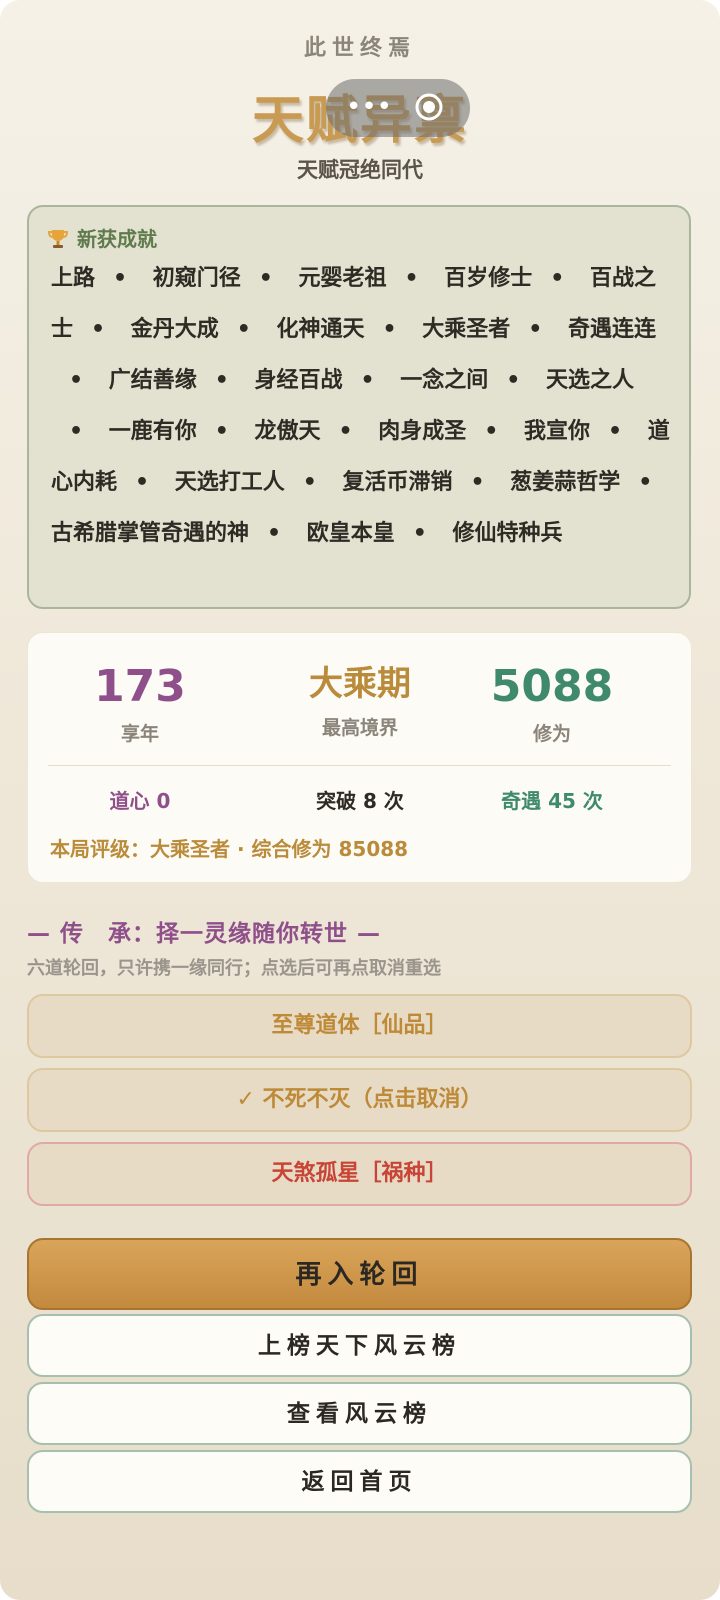 The width and height of the screenshot is (720, 1600). I want to click on achievement-item: 上路, so click(73, 278).